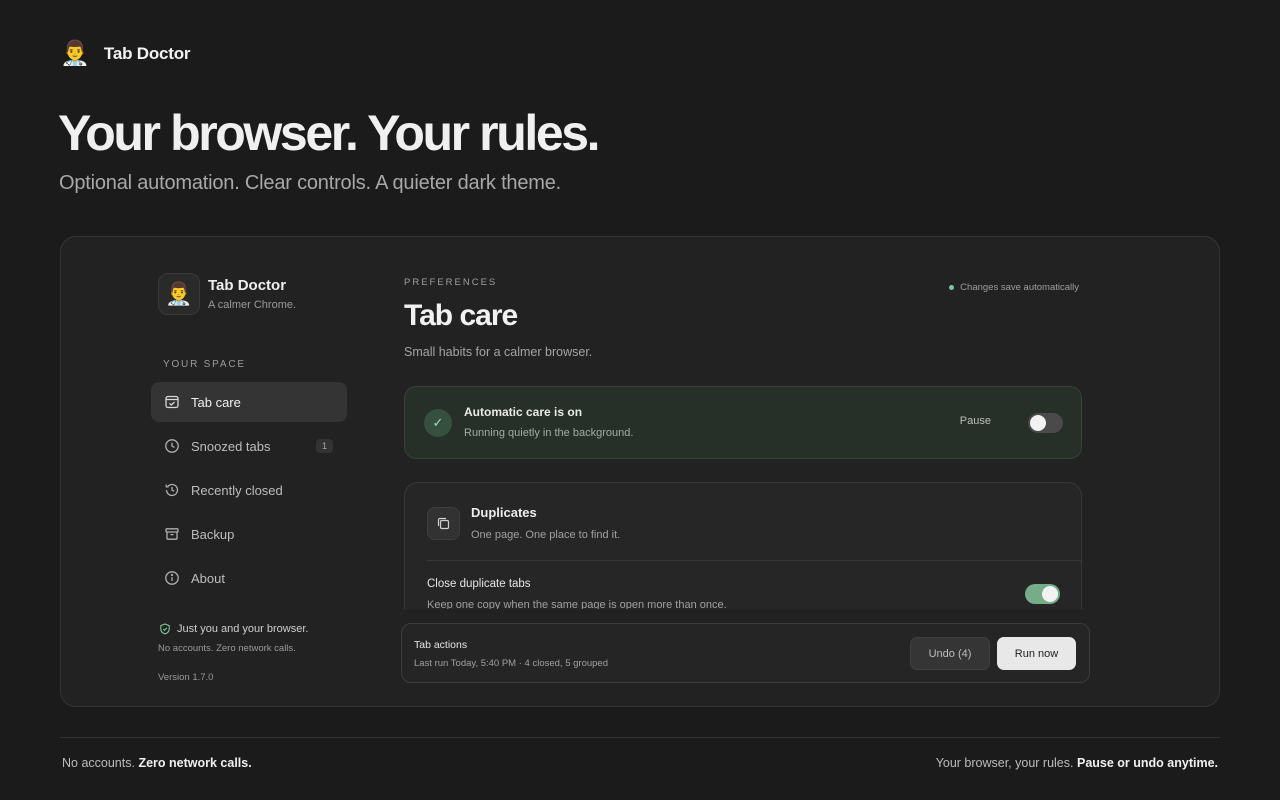 The image size is (1280, 800). What do you see at coordinates (165, 629) in the screenshot?
I see `shield-check-icon` at bounding box center [165, 629].